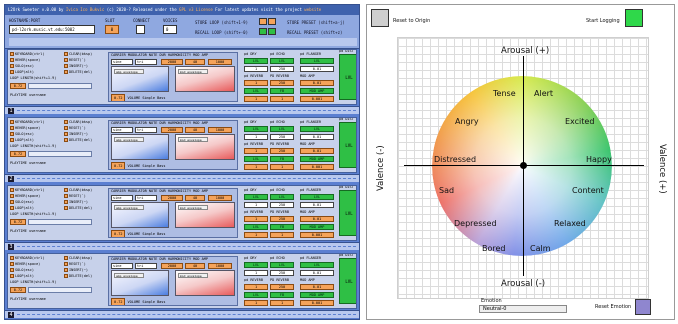  Describe the element at coordinates (84, 128) in the screenshot. I see `row-check-2: RESET(`)` at that location.